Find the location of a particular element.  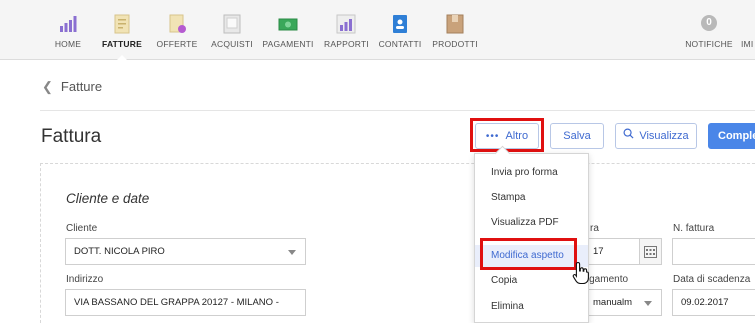

cliente-value: DOTT. NICOLA PIRO is located at coordinates (119, 251).